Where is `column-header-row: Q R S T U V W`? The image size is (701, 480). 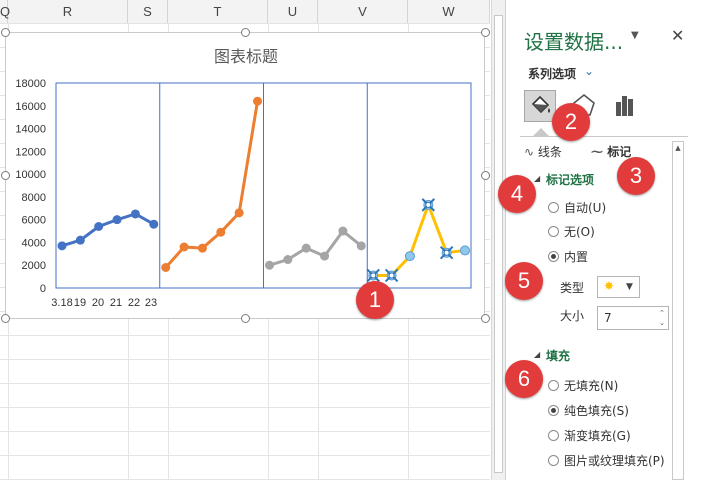 column-header-row: Q R S T U V W is located at coordinates (245, 12).